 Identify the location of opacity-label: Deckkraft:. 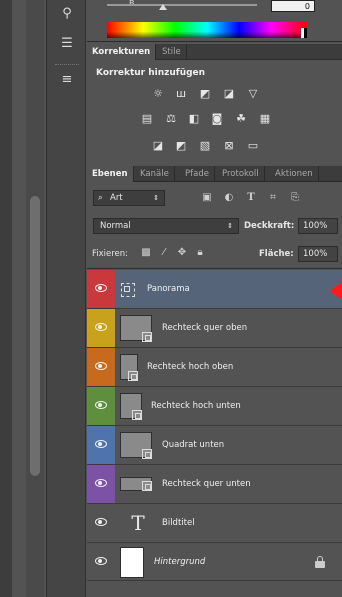
(269, 226).